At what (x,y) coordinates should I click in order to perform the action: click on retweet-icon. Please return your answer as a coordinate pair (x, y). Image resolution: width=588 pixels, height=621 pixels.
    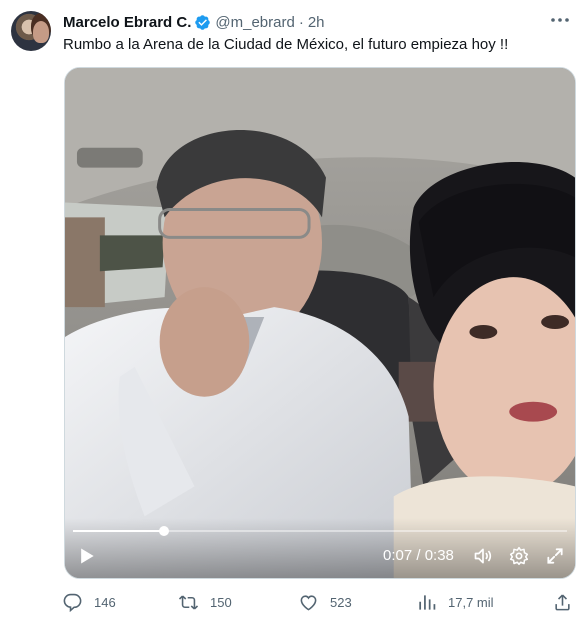
    Looking at the image, I should click on (188, 602).